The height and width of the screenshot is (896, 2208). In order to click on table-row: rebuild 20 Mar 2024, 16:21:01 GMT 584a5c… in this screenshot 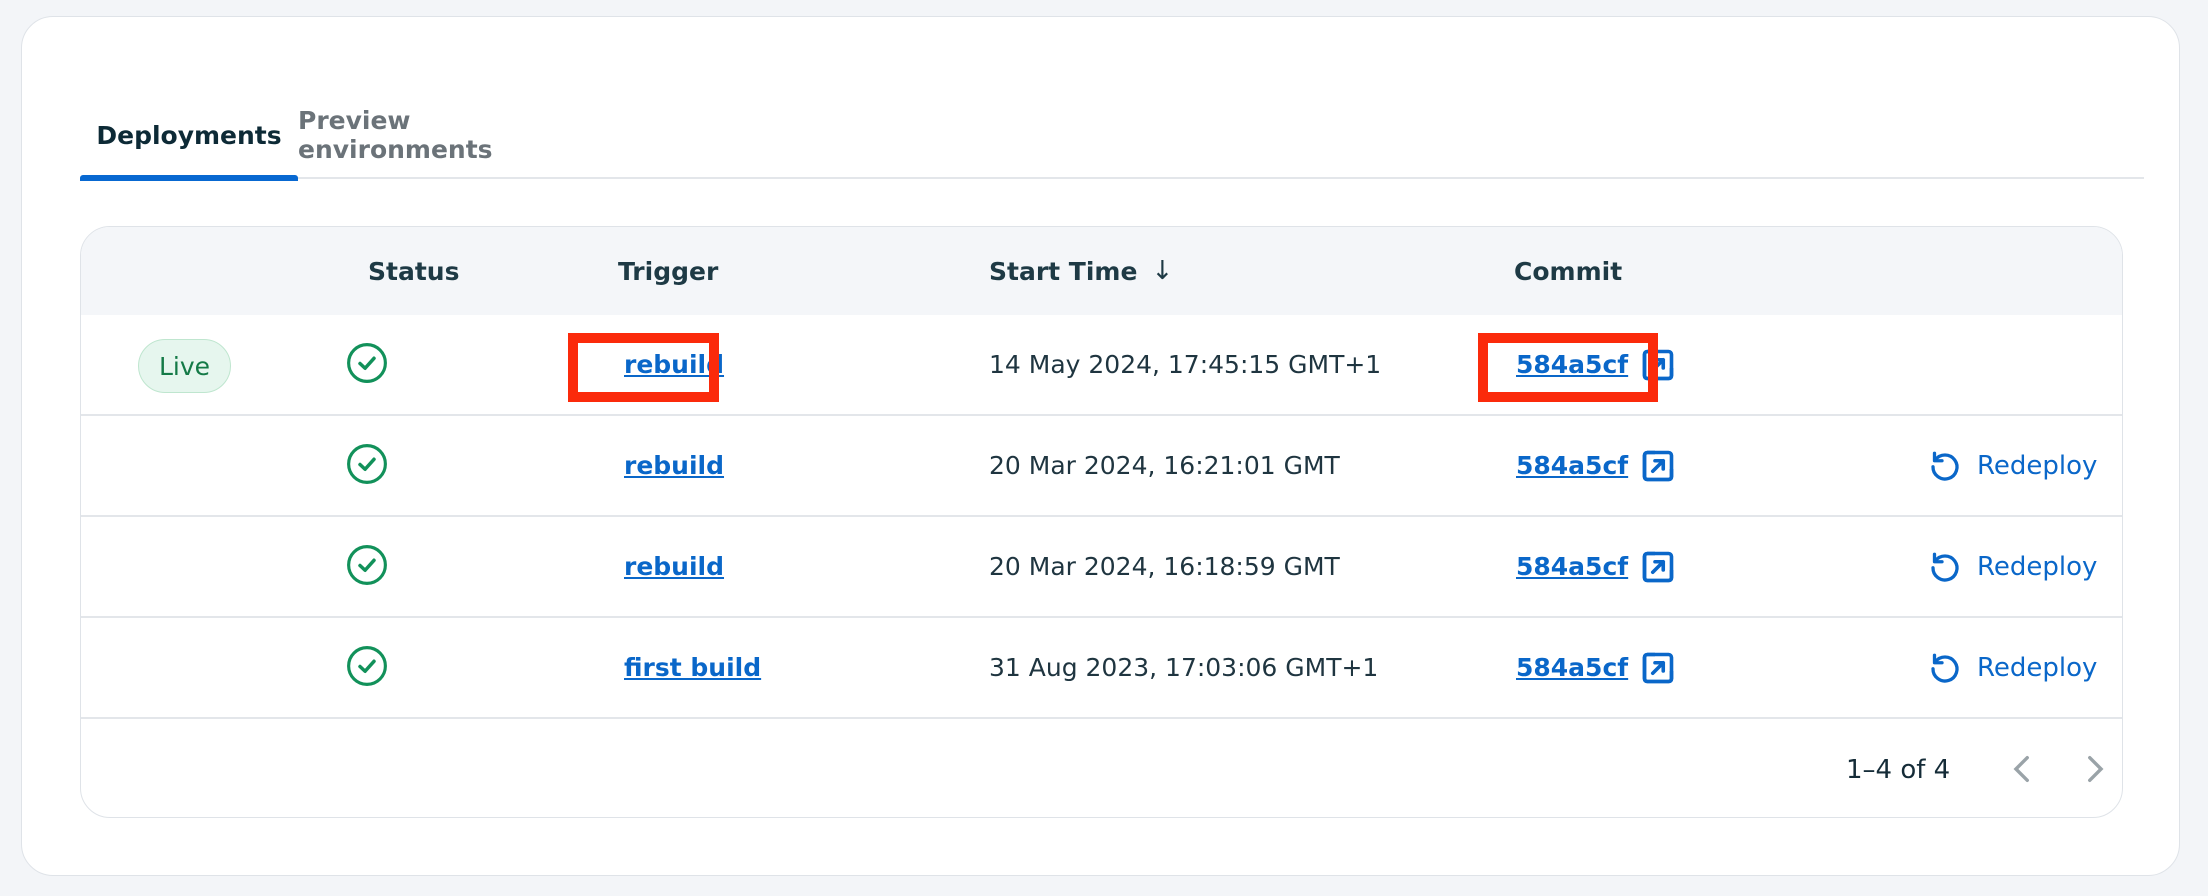, I will do `click(1101, 466)`.